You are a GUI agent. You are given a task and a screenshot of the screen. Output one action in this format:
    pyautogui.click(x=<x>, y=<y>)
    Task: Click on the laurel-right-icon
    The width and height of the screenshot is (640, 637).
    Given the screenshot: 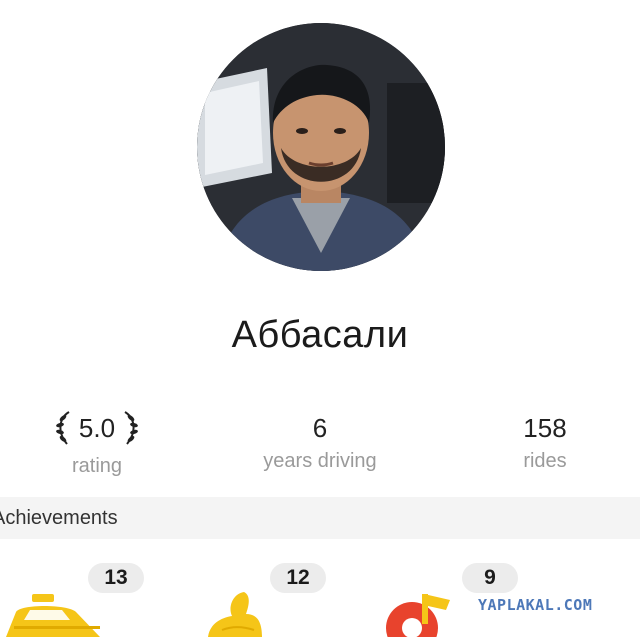 What is the action you would take?
    pyautogui.click(x=131, y=428)
    